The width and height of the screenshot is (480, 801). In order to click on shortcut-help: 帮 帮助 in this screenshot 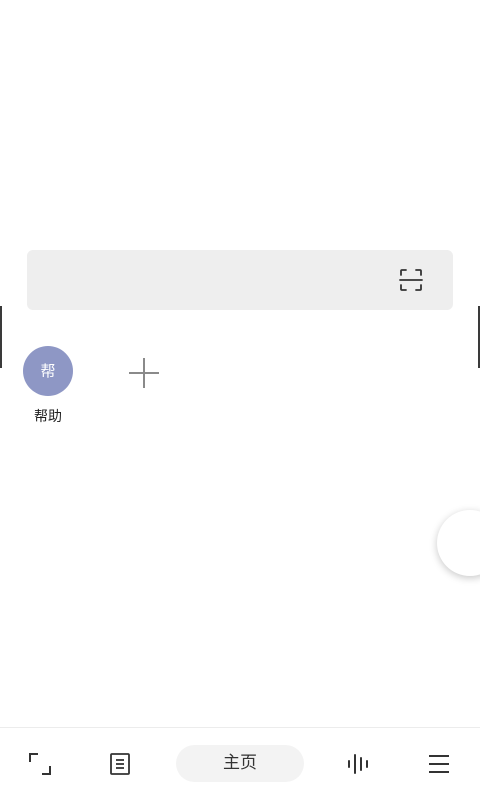, I will do `click(48, 386)`.